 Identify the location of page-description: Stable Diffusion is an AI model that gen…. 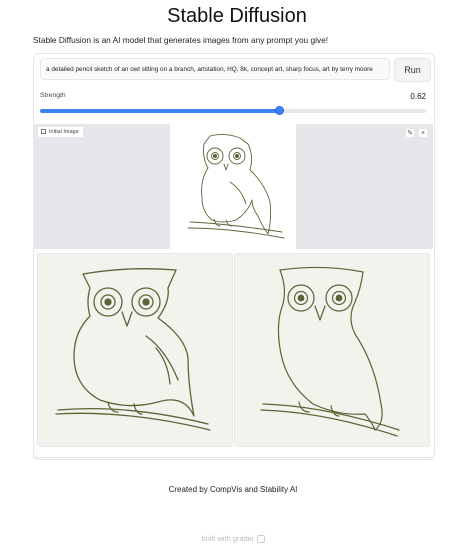
(181, 40).